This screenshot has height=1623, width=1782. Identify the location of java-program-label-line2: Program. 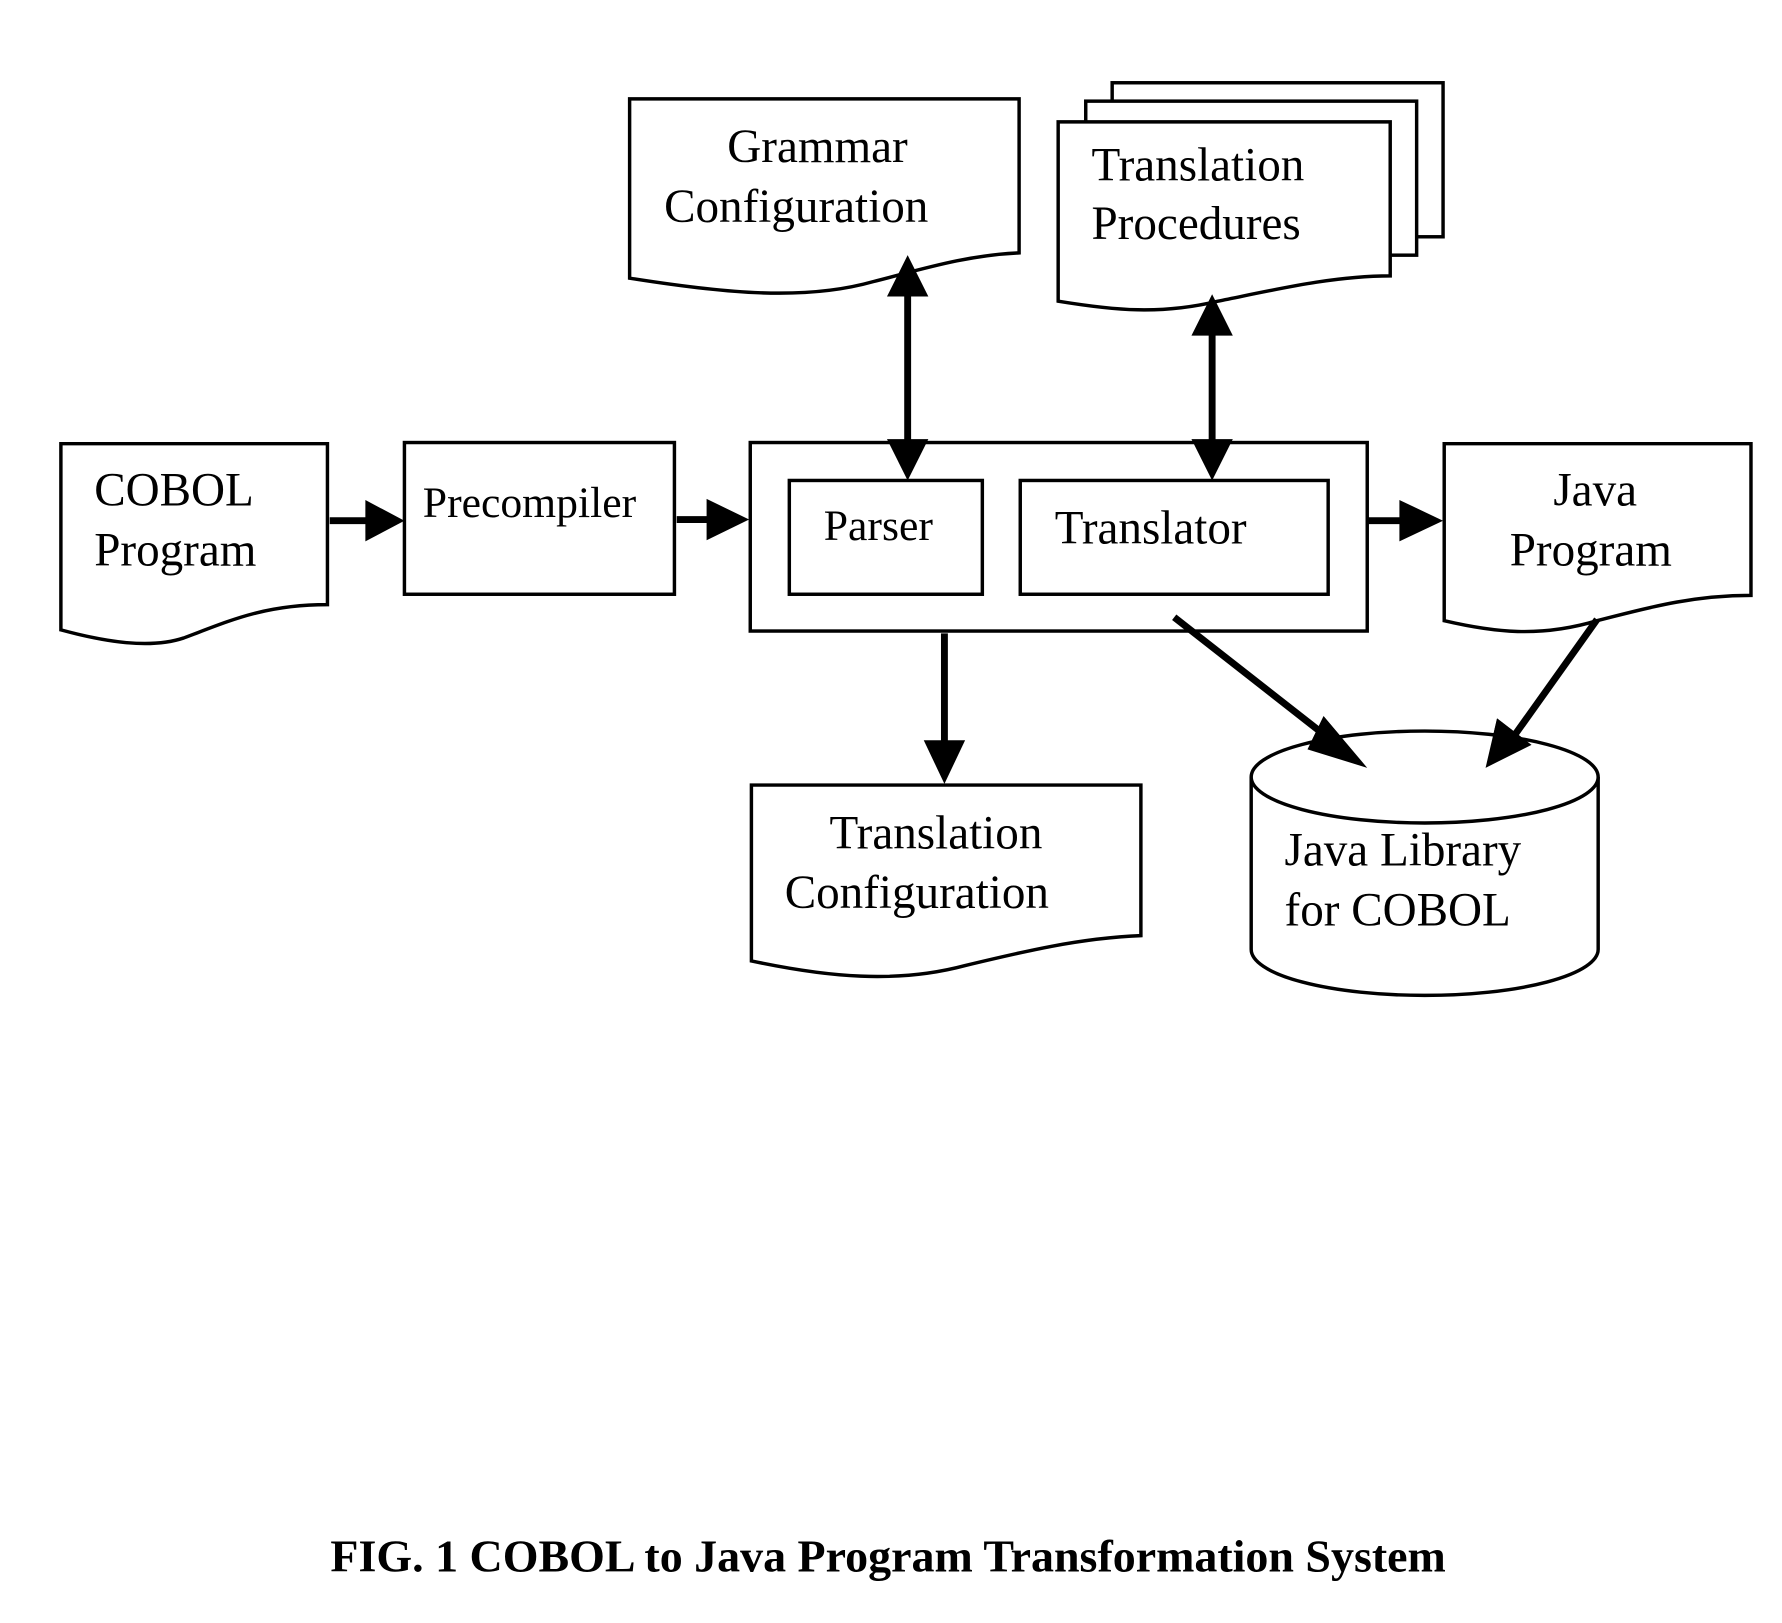
(1591, 551).